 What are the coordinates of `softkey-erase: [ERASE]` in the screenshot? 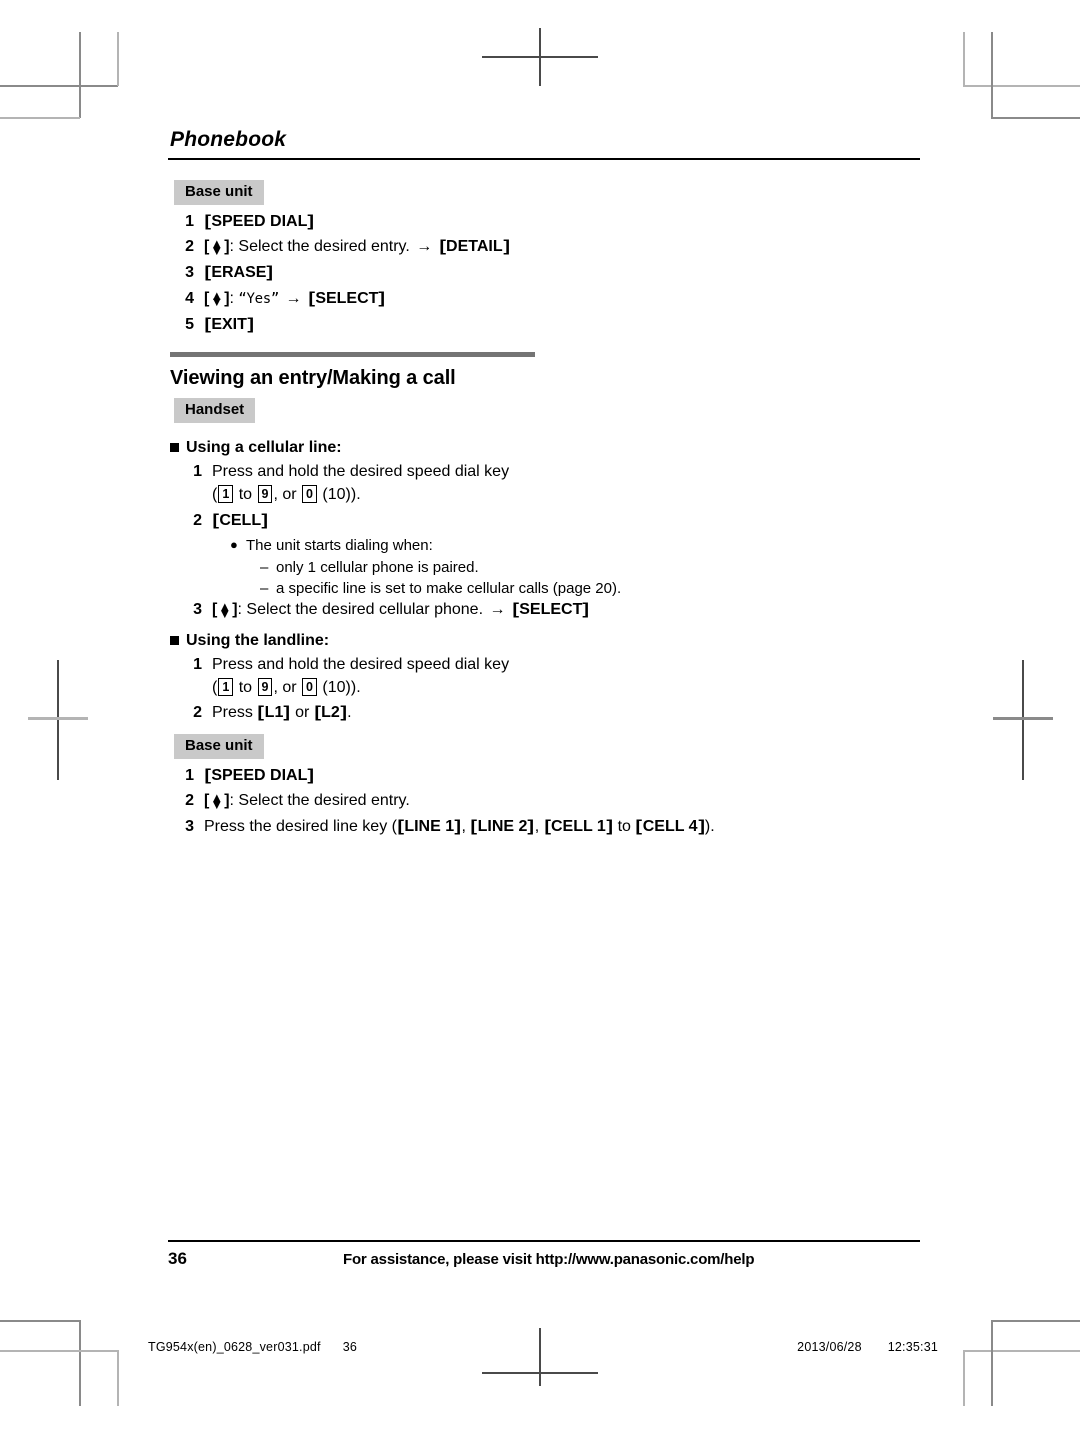 It's located at (239, 272).